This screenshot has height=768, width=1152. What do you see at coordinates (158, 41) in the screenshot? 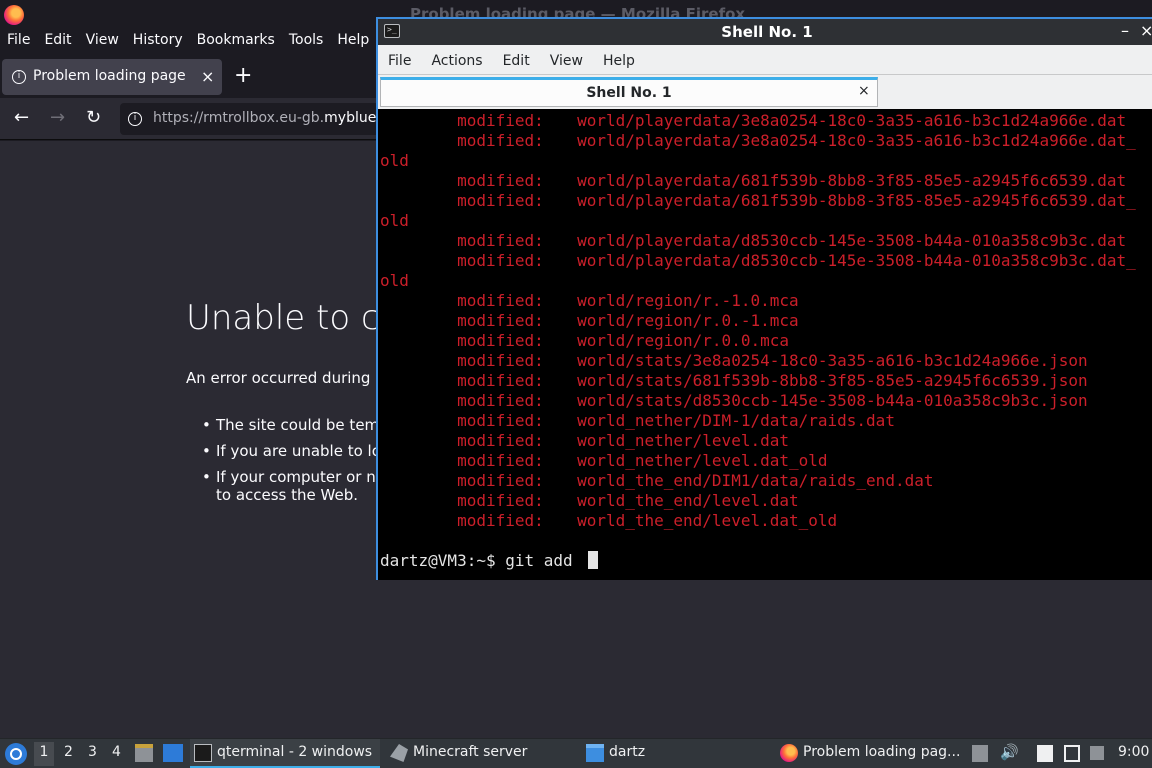
I see `ff-menu-history: History` at bounding box center [158, 41].